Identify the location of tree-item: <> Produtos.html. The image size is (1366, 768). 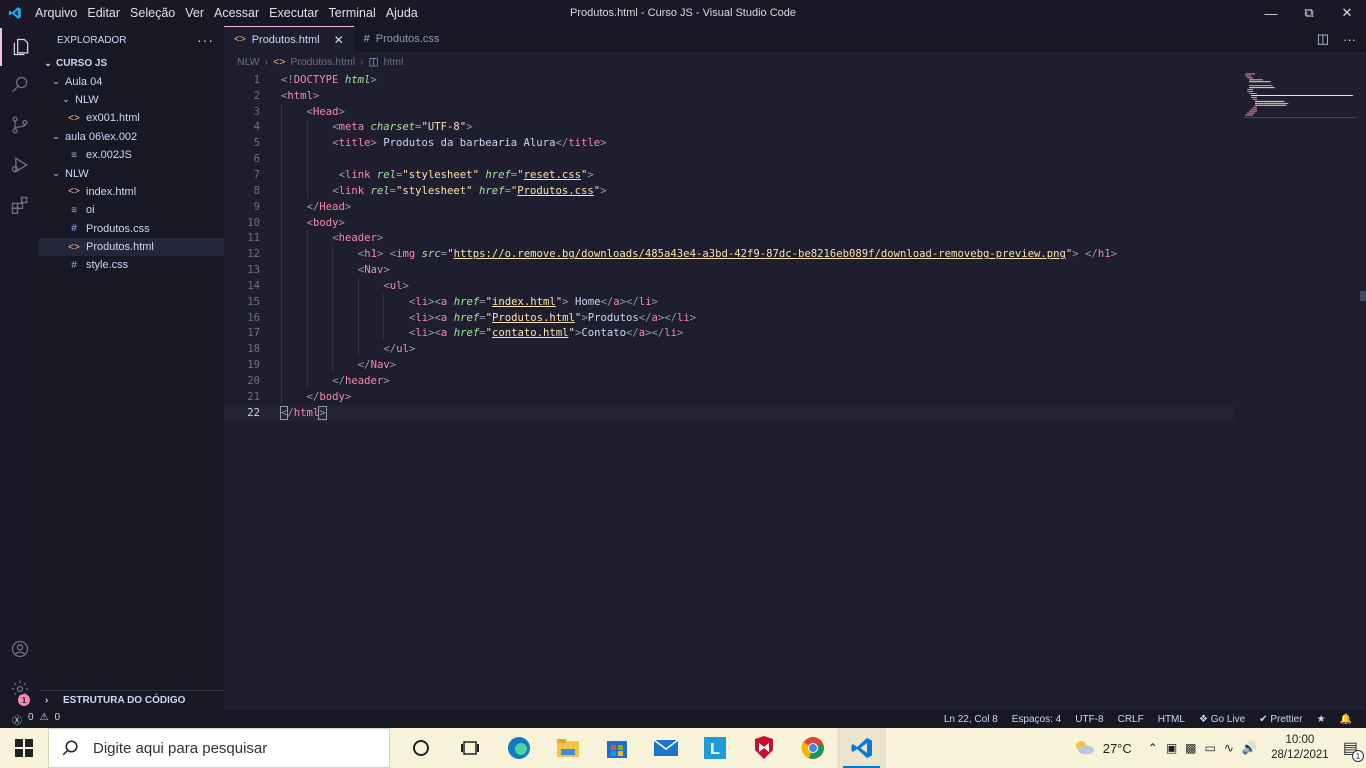
(131, 247).